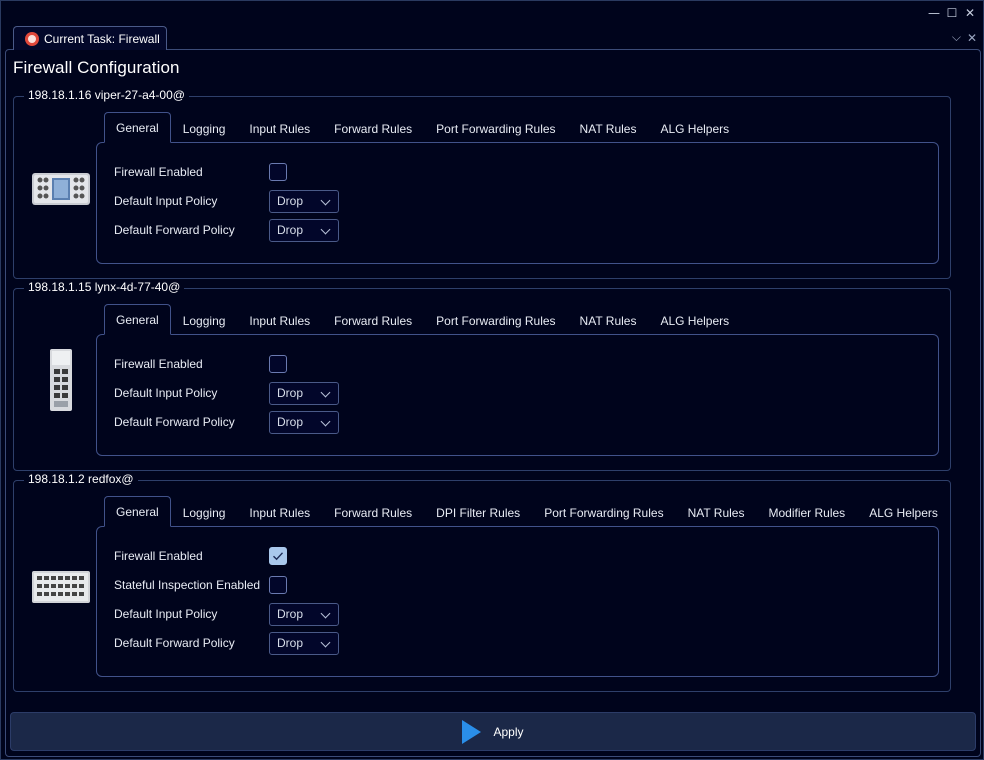 The image size is (984, 760). I want to click on play-icon, so click(472, 731).